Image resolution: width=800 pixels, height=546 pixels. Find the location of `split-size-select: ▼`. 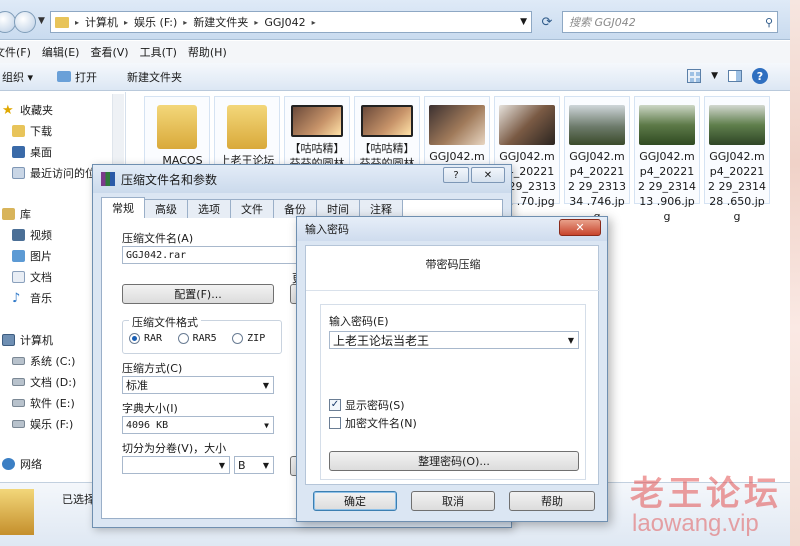

split-size-select: ▼ is located at coordinates (176, 465).